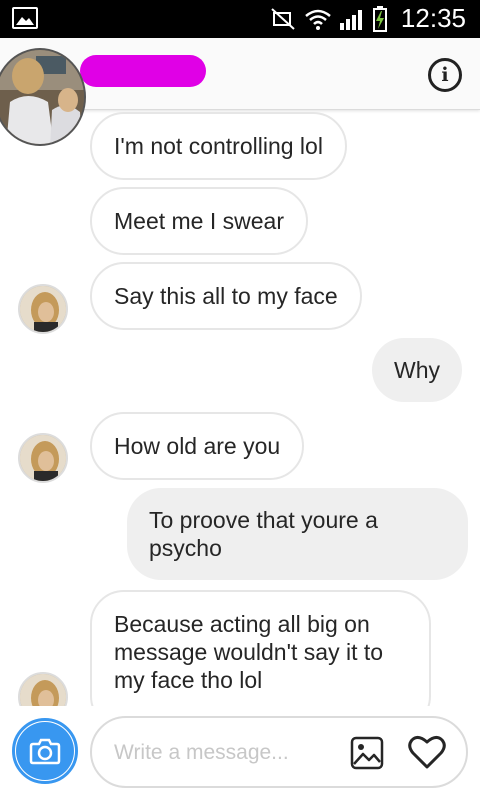 This screenshot has width=480, height=800. I want to click on mute-icon, so click(283, 19).